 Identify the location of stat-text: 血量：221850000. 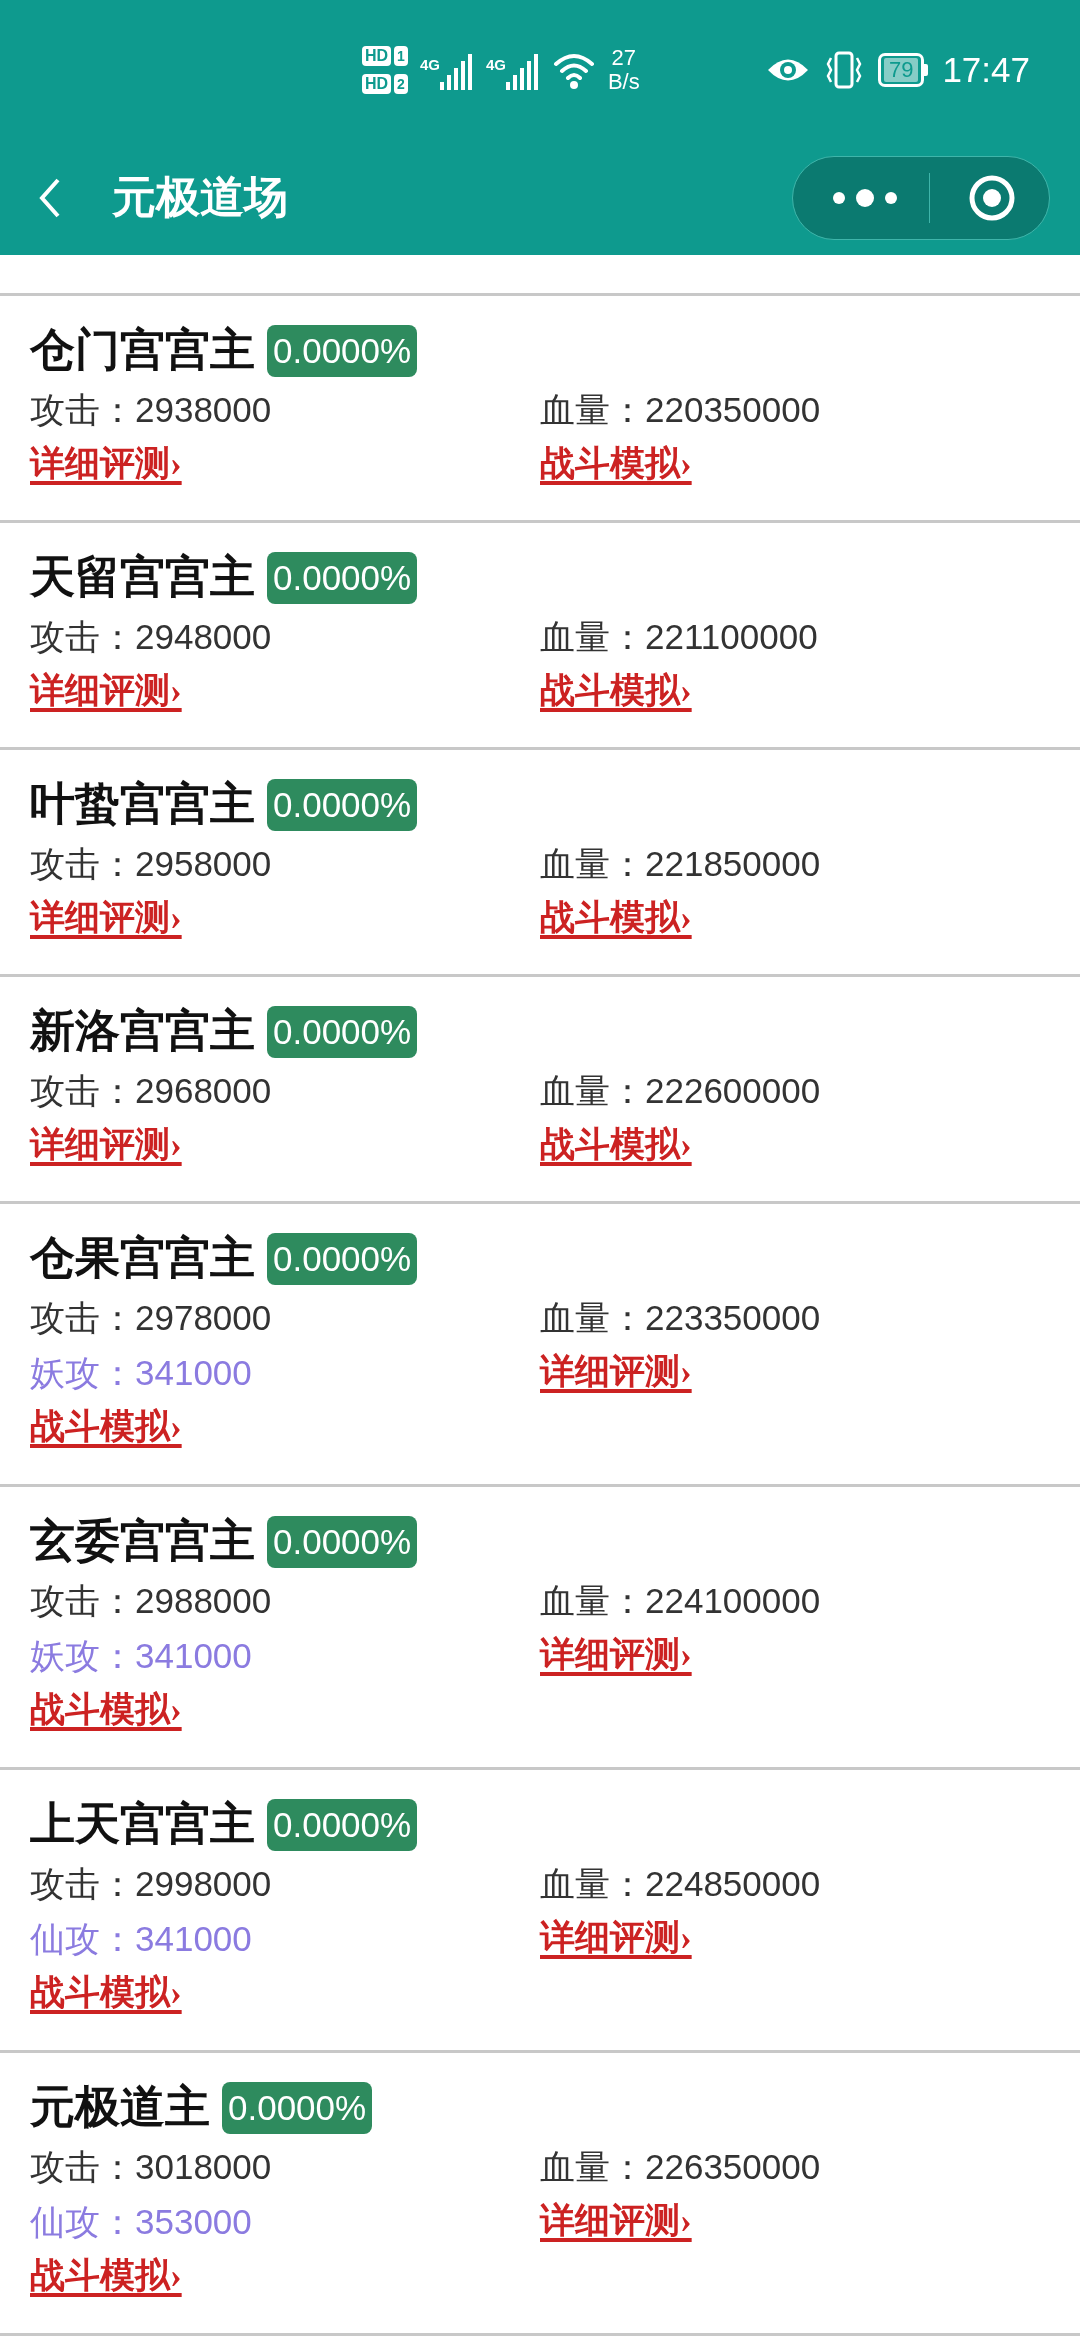
(680, 864).